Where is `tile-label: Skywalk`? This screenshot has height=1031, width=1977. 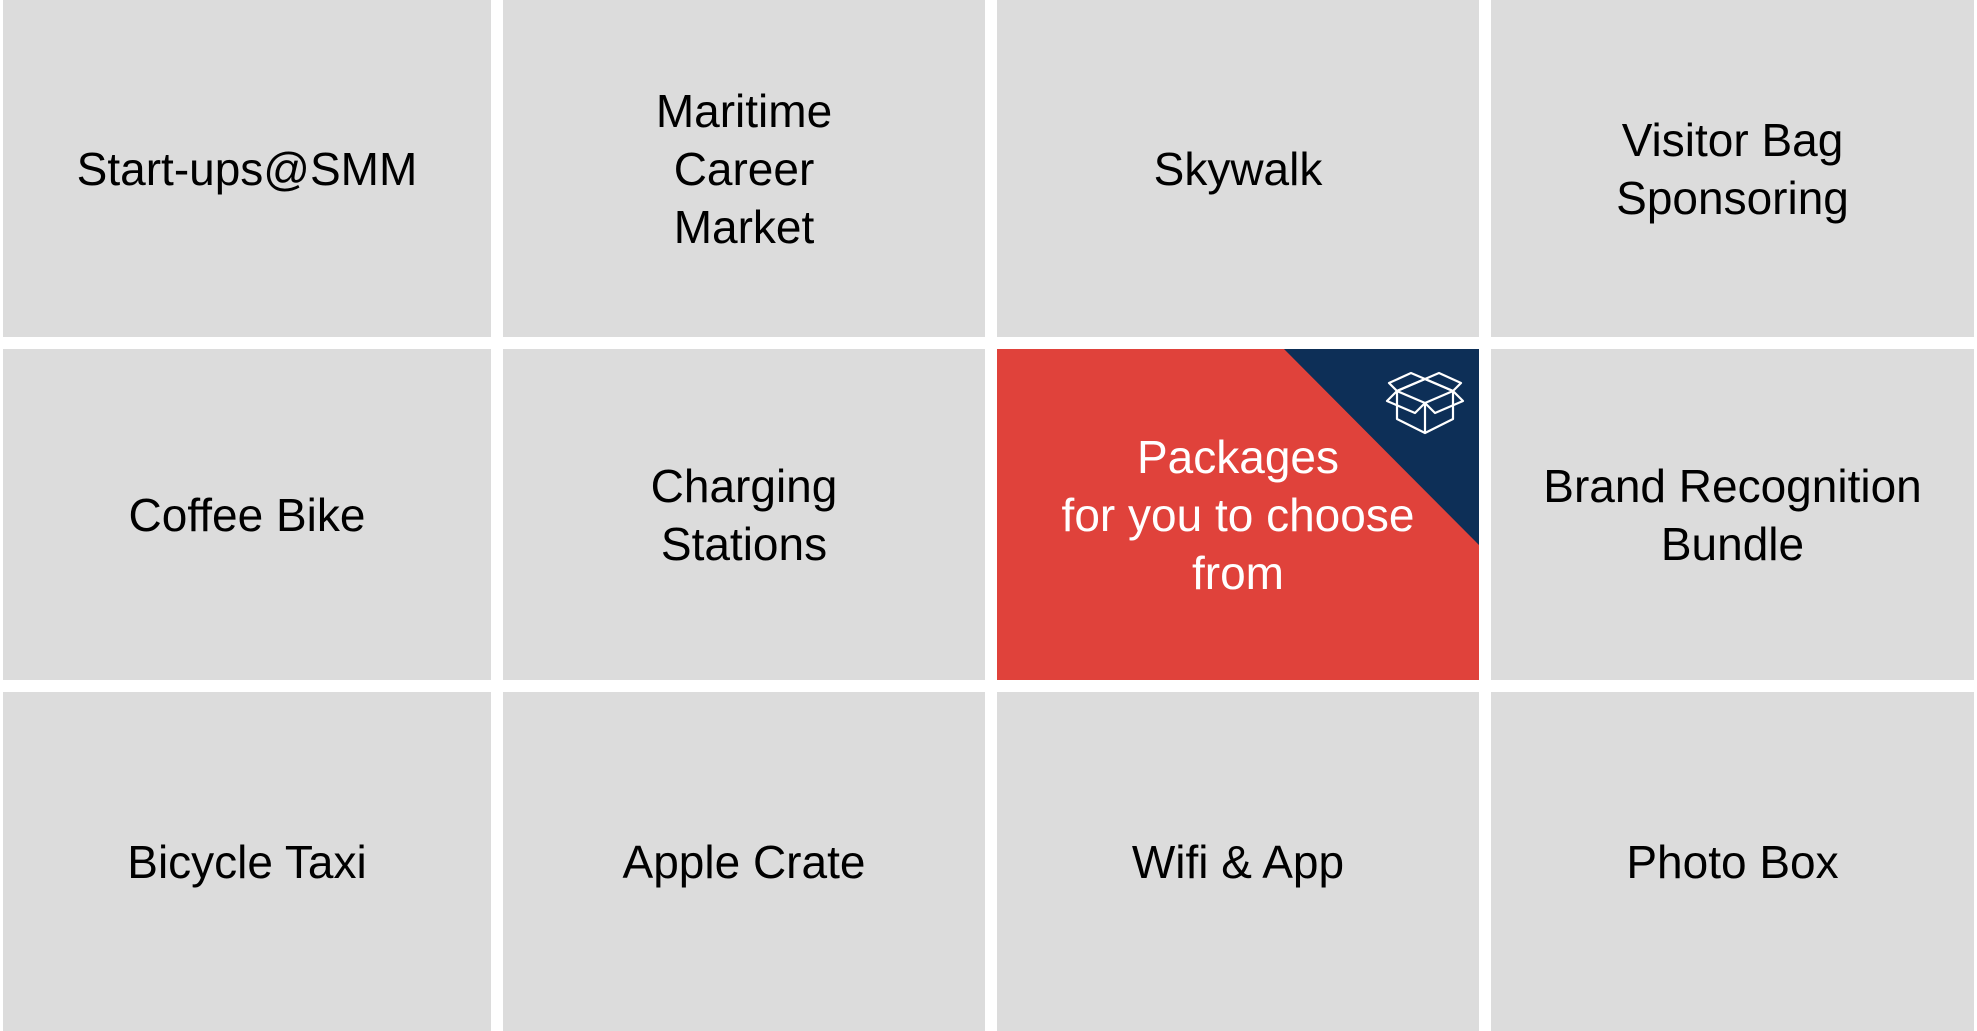 tile-label: Skywalk is located at coordinates (1238, 168).